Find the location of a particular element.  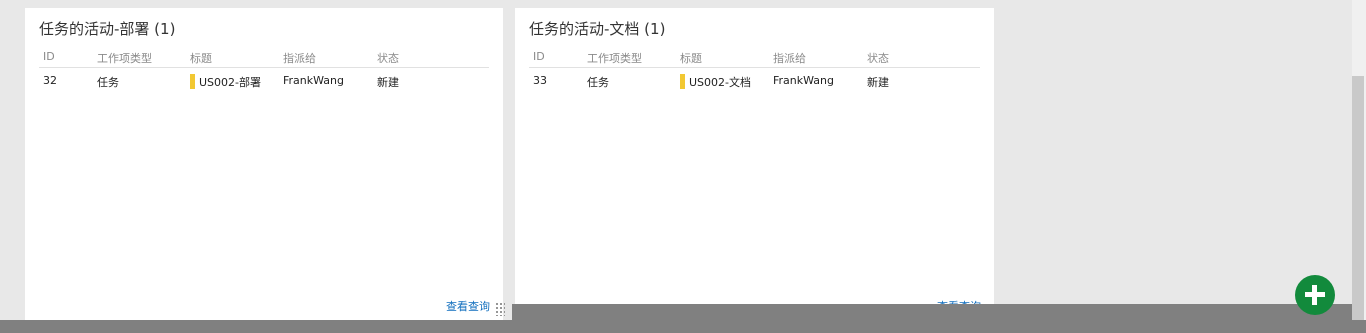

widget-title: 任务的活动-部署 (1) is located at coordinates (107, 29).